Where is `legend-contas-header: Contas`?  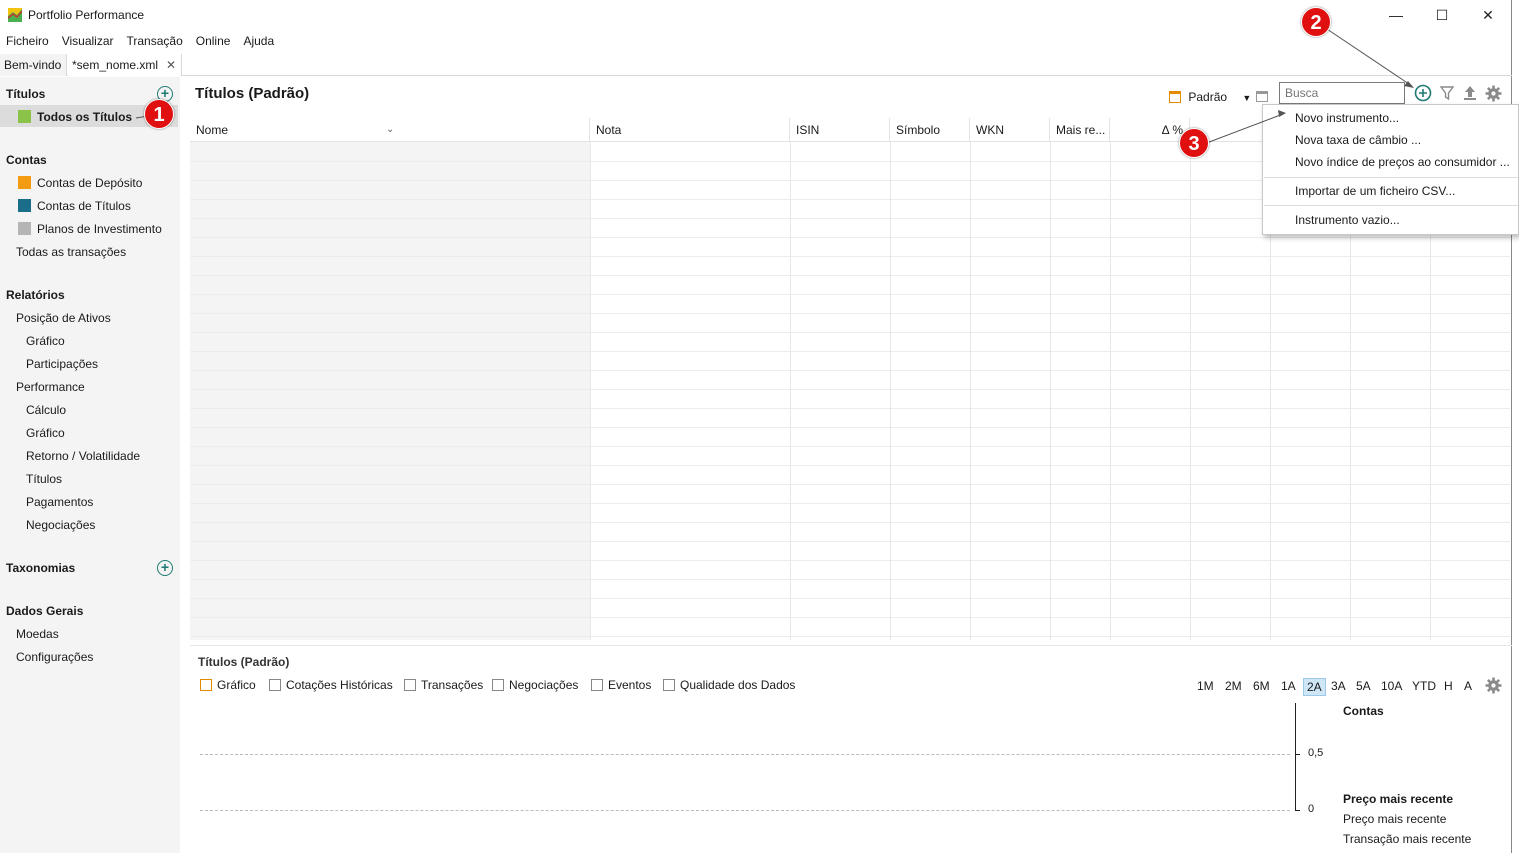 legend-contas-header: Contas is located at coordinates (1363, 711).